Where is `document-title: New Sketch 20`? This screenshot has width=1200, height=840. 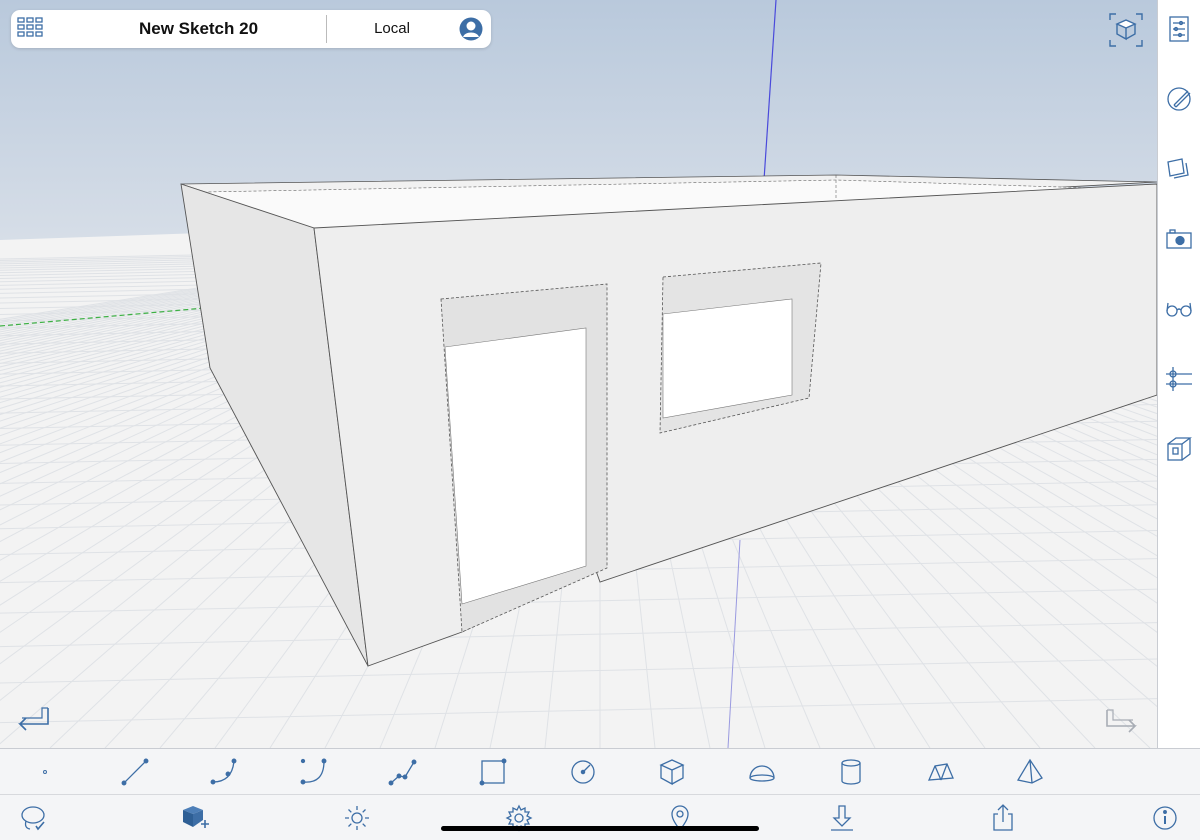 document-title: New Sketch 20 is located at coordinates (198, 29).